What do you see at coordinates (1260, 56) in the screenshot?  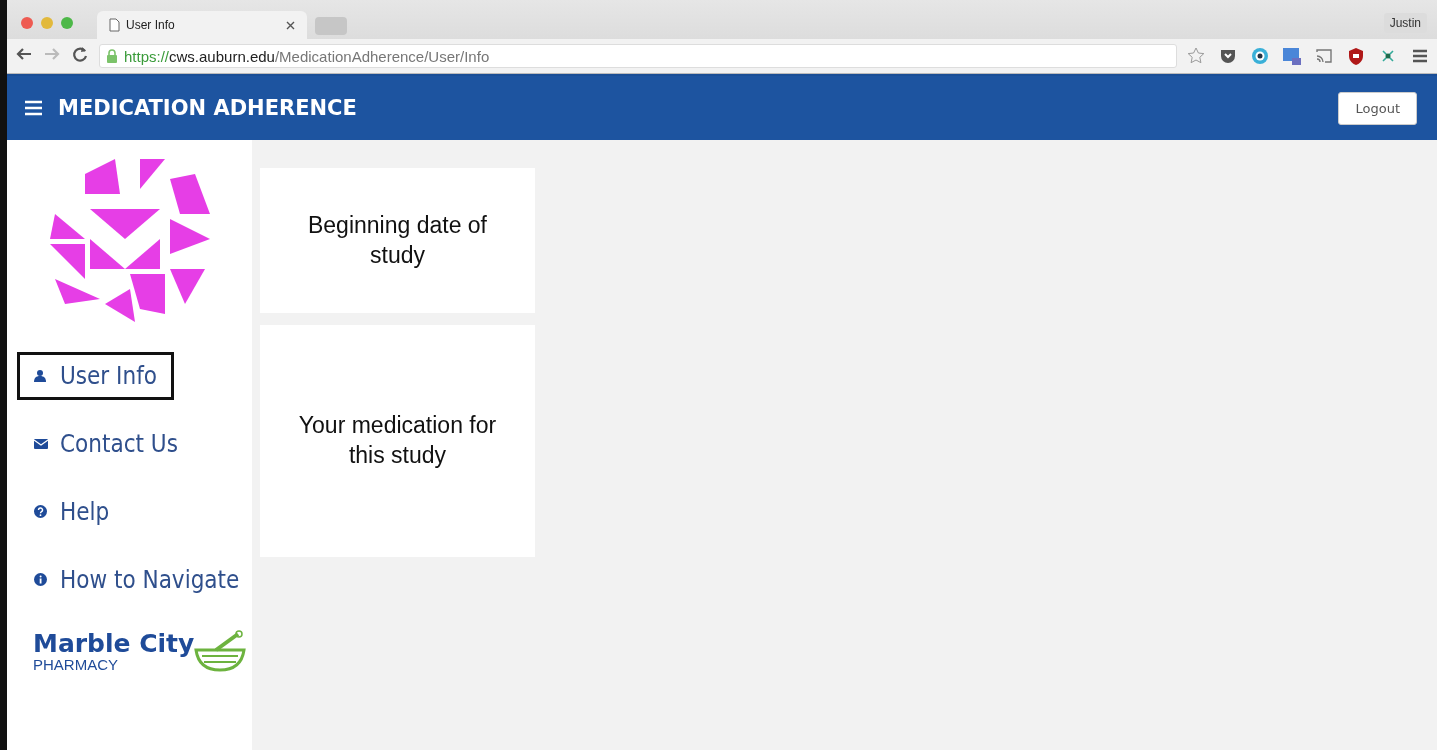 I see `eye-icon` at bounding box center [1260, 56].